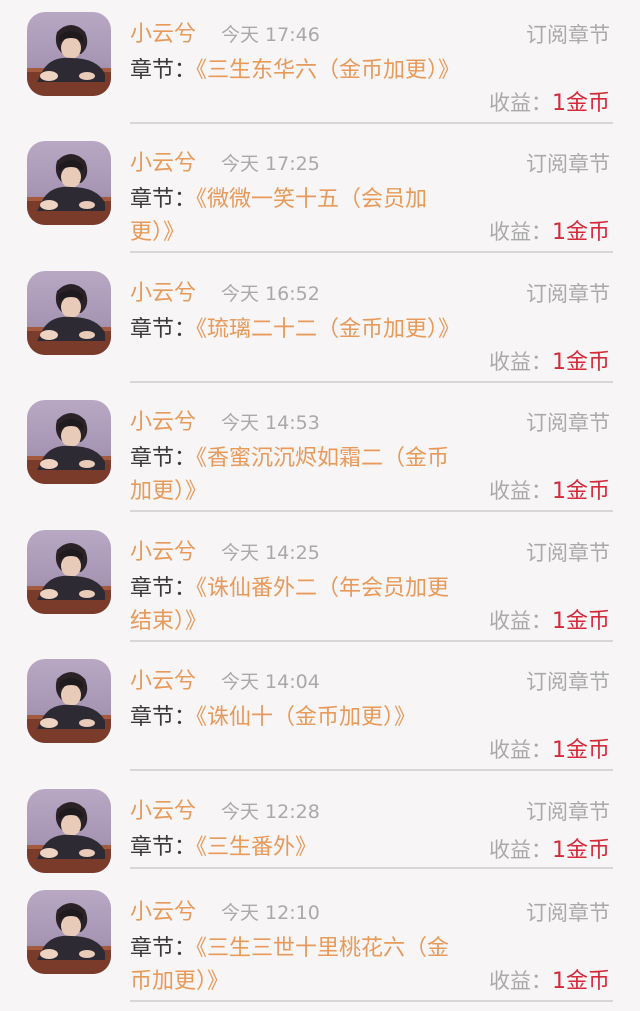 The image size is (640, 1011). I want to click on income-record-row: 小云兮 今天 14:25 订阅章节章节：《诛仙番外二（年会员加更结束）》 收益：1金币, so click(320, 582).